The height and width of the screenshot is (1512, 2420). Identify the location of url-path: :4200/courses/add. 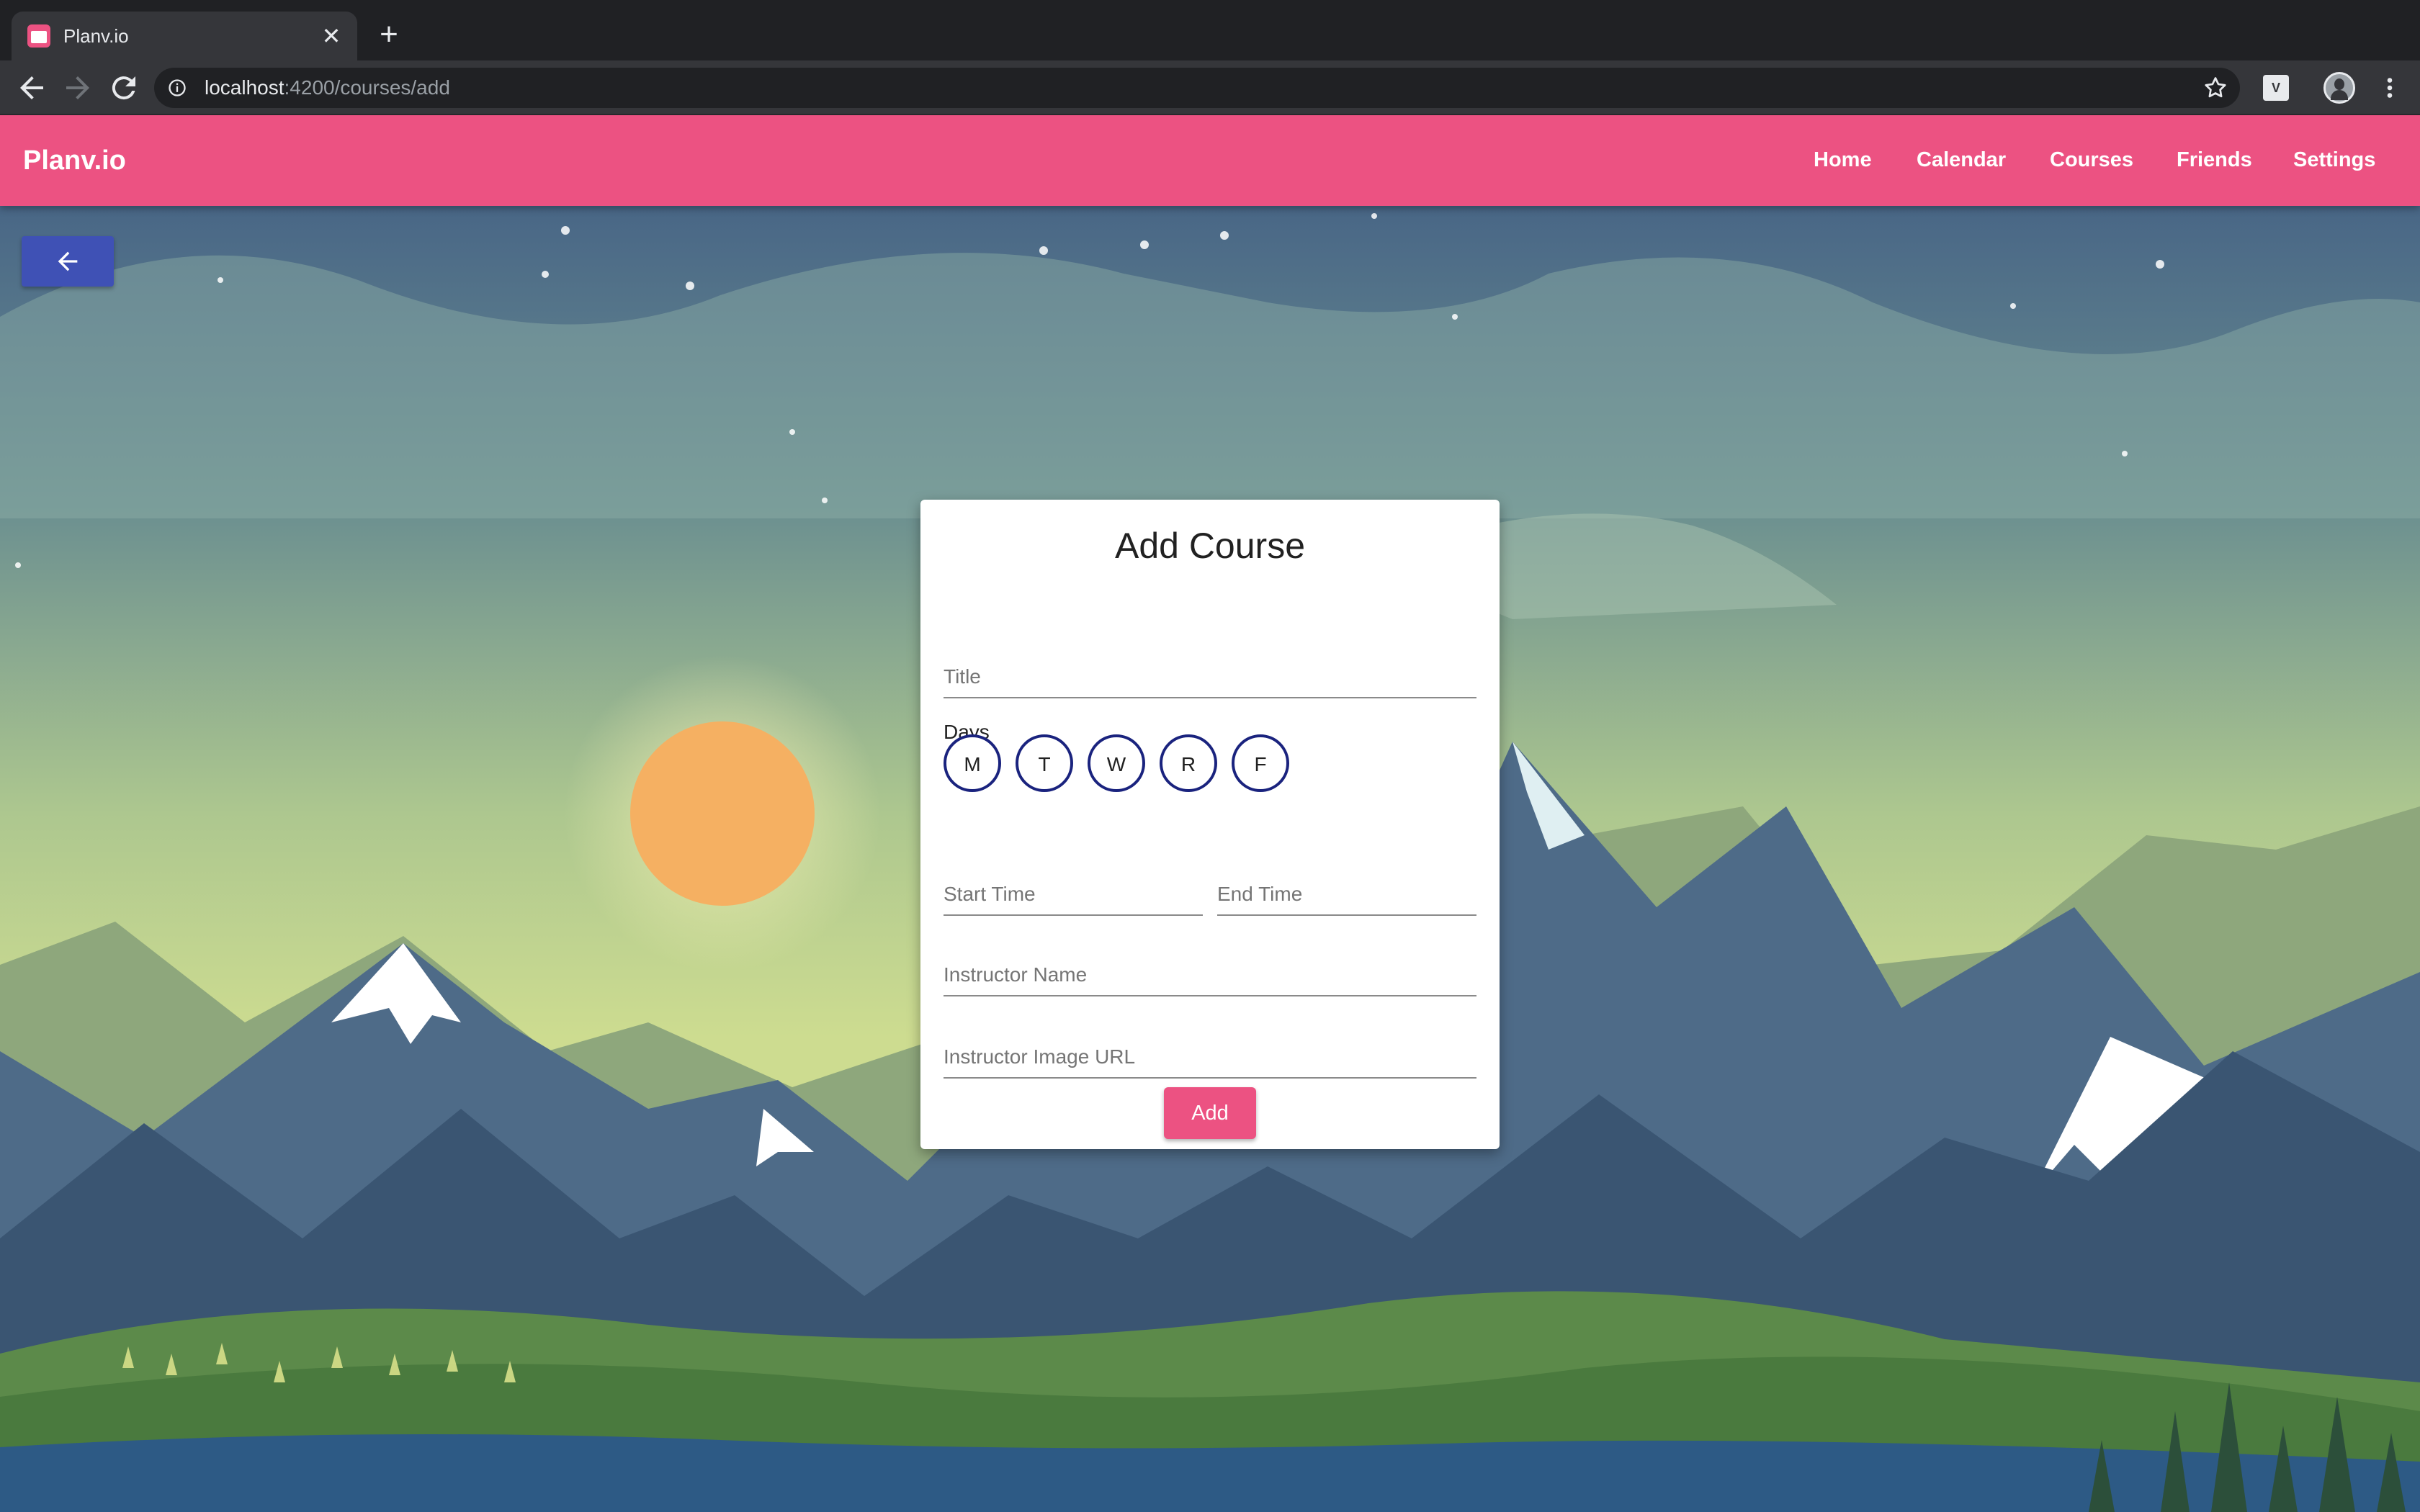
(367, 87).